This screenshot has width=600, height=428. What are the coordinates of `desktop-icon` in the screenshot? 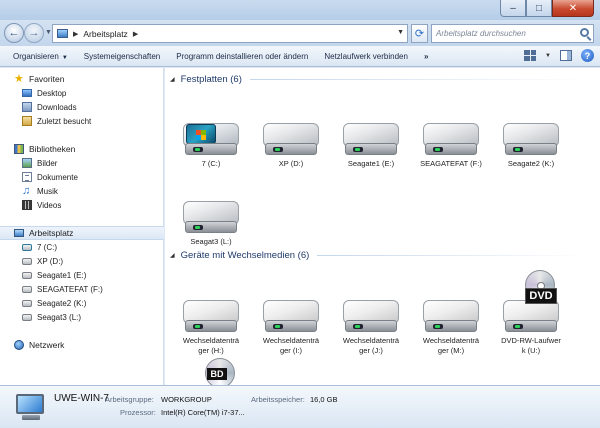 It's located at (27, 93).